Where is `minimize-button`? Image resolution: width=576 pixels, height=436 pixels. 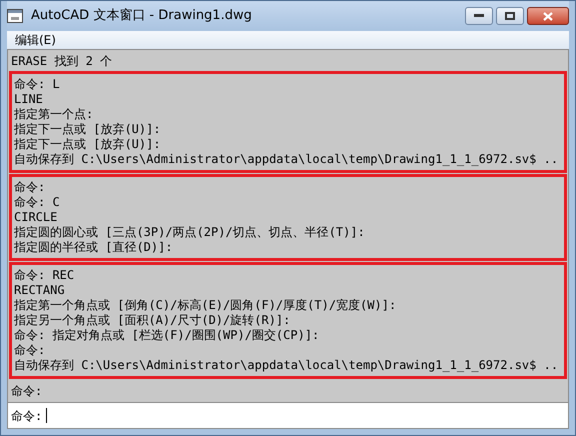
minimize-button is located at coordinates (479, 16).